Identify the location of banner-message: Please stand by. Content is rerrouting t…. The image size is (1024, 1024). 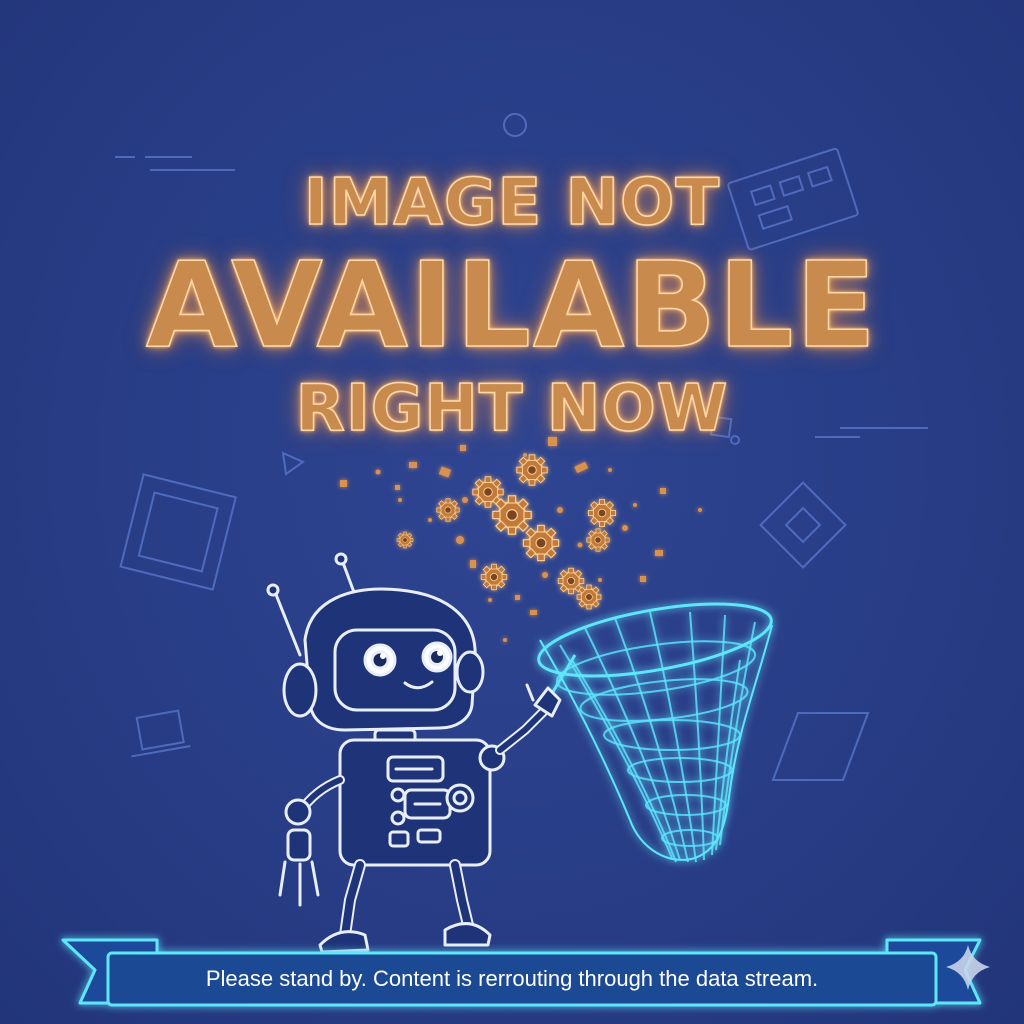
(512, 978).